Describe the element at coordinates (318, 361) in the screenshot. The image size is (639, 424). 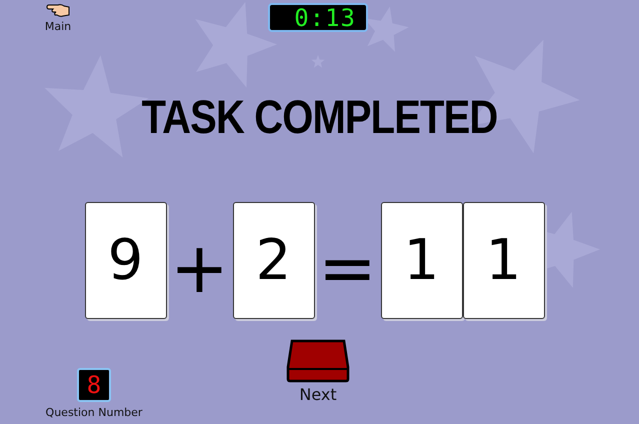
I see `next-button` at that location.